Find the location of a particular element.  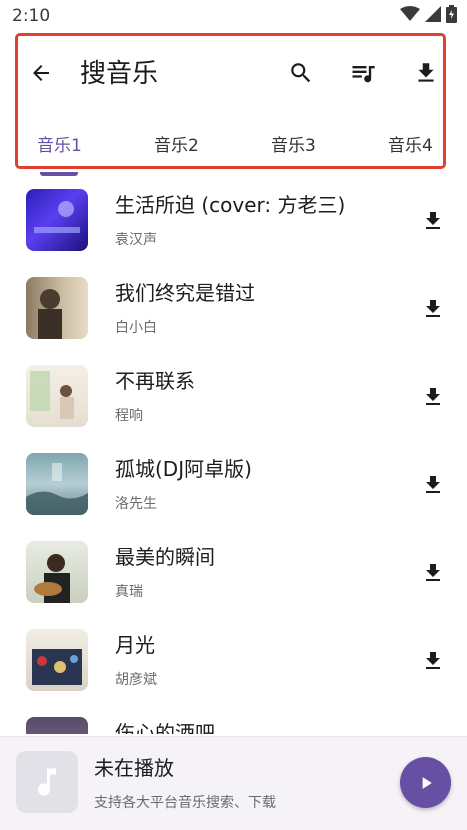

music-note-icon is located at coordinates (47, 782).